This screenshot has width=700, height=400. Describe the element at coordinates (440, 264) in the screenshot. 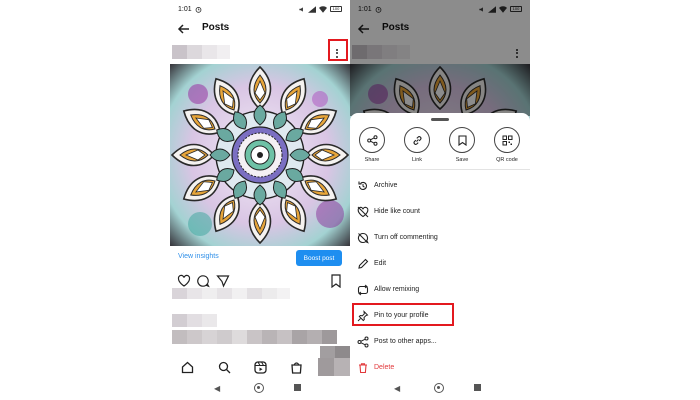

I see `menu-item-edit: Edit` at that location.